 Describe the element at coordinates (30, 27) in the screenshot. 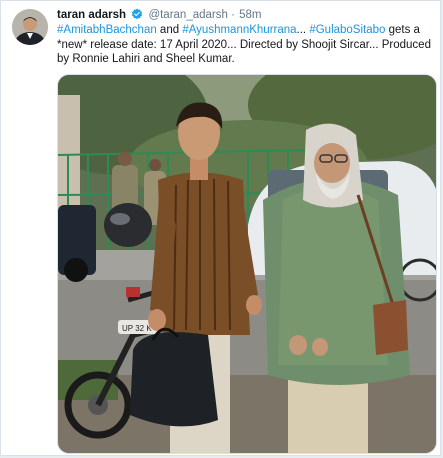

I see `avatar` at that location.